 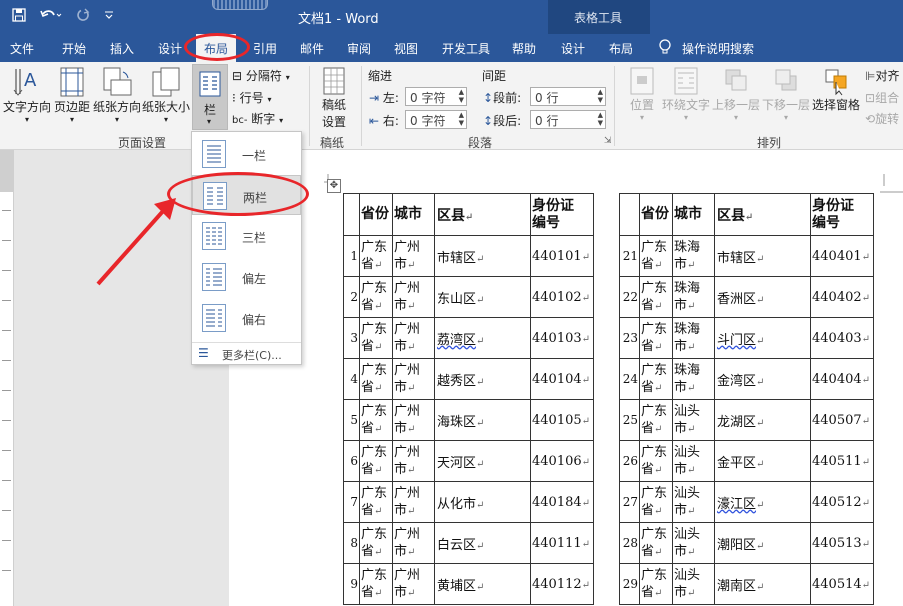 I want to click on district-cell: 荔湾区↵, so click(x=482, y=338).